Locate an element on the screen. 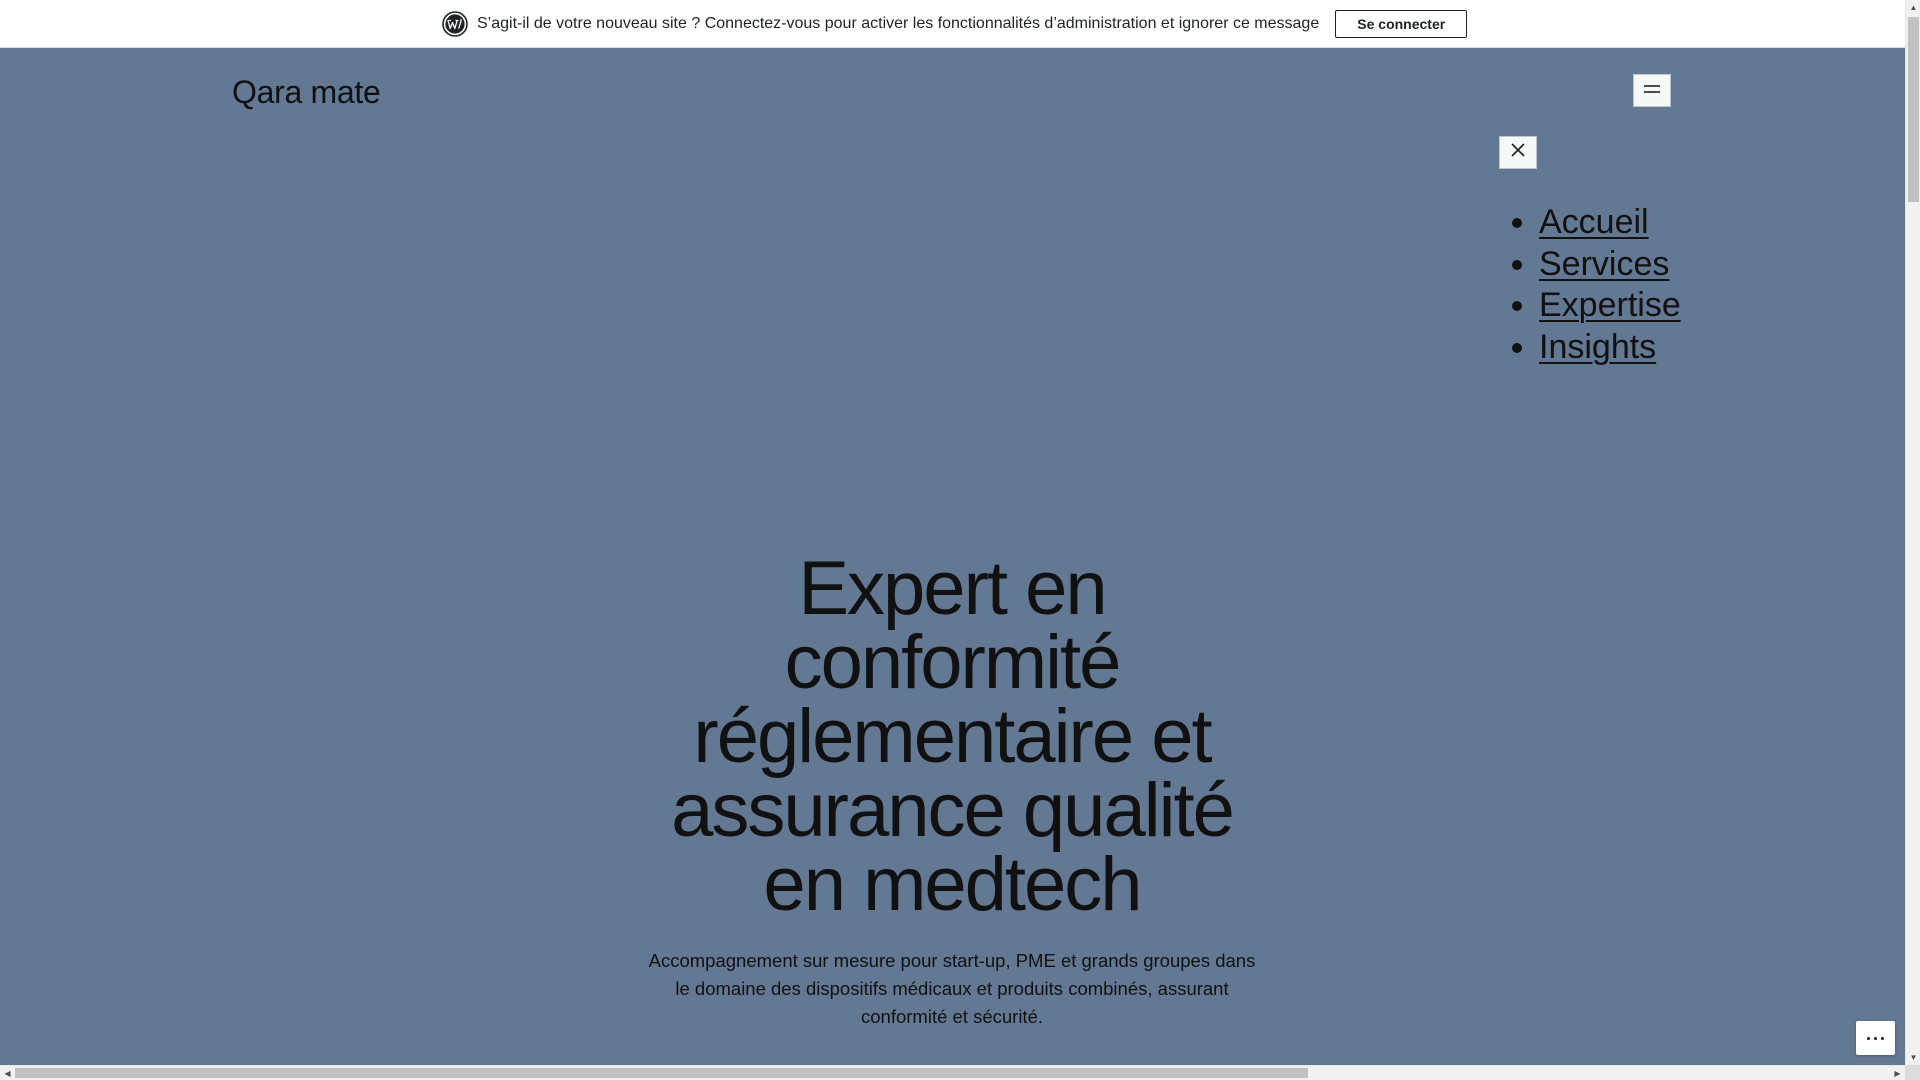 The height and width of the screenshot is (1080, 1920). scroll-up-arrow-icon: ▲ is located at coordinates (1913, 7).